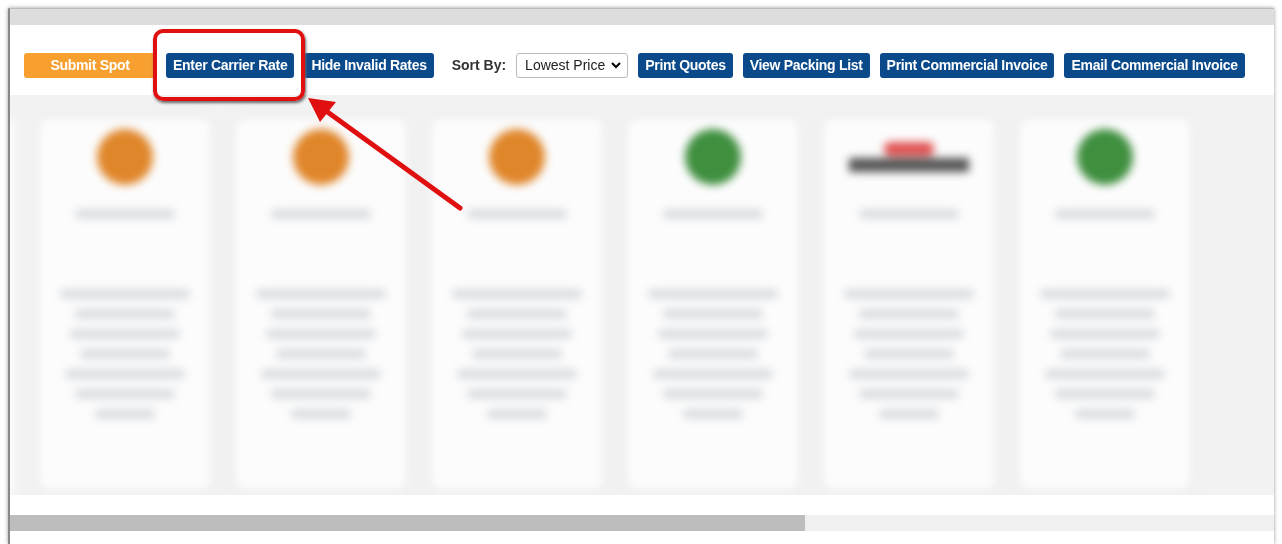  I want to click on horizontal-scrollbar, so click(642, 523).